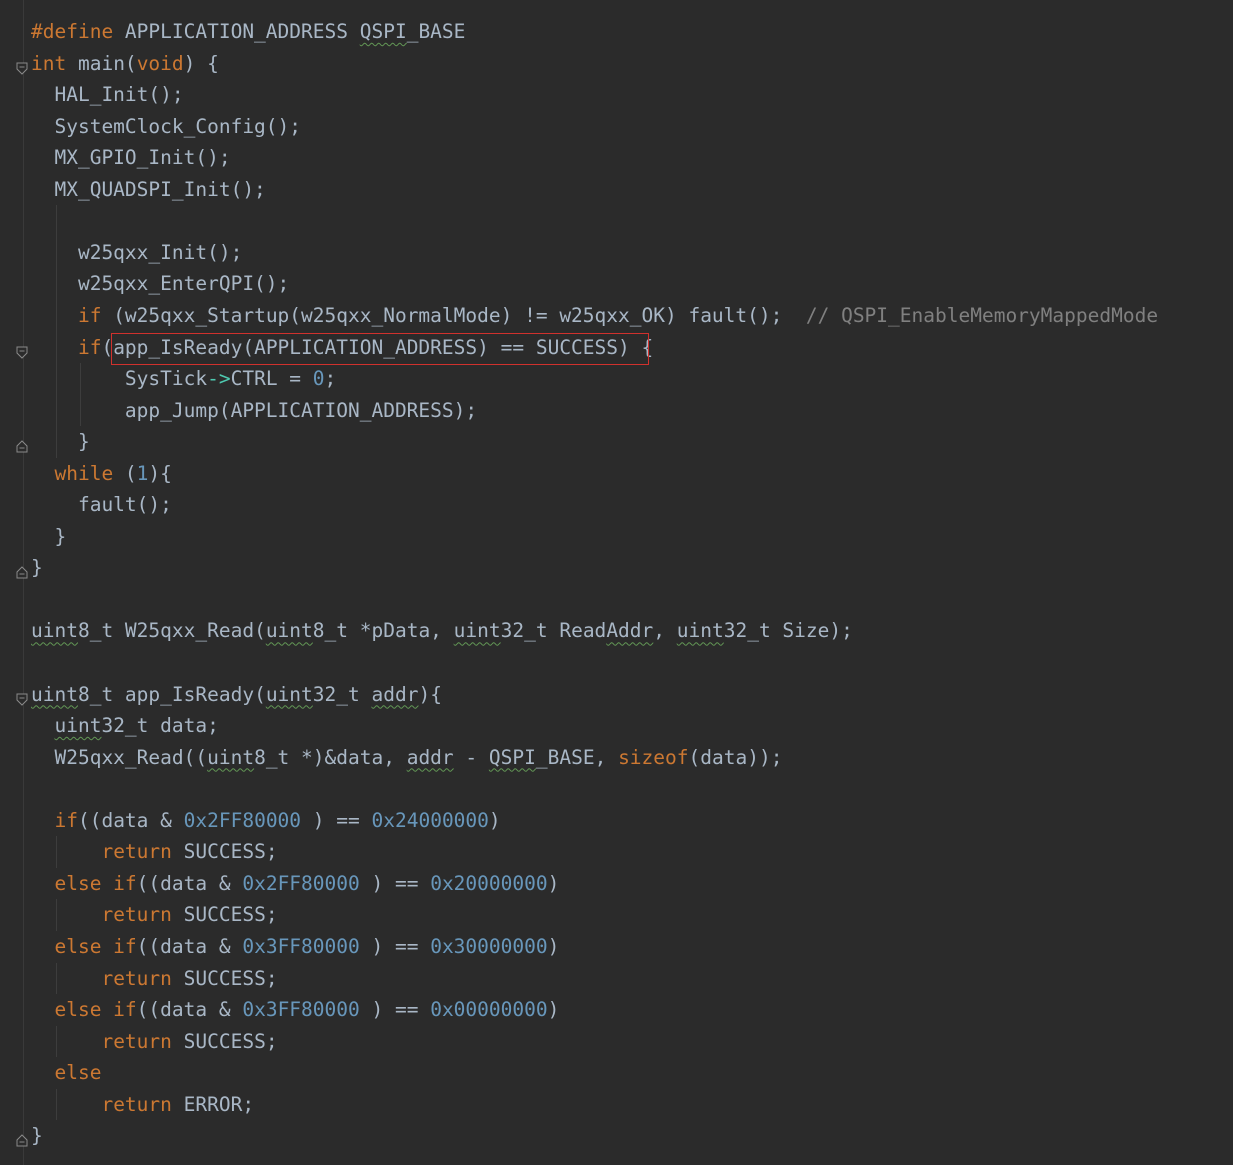  I want to click on code-token: ;, so click(330, 379).